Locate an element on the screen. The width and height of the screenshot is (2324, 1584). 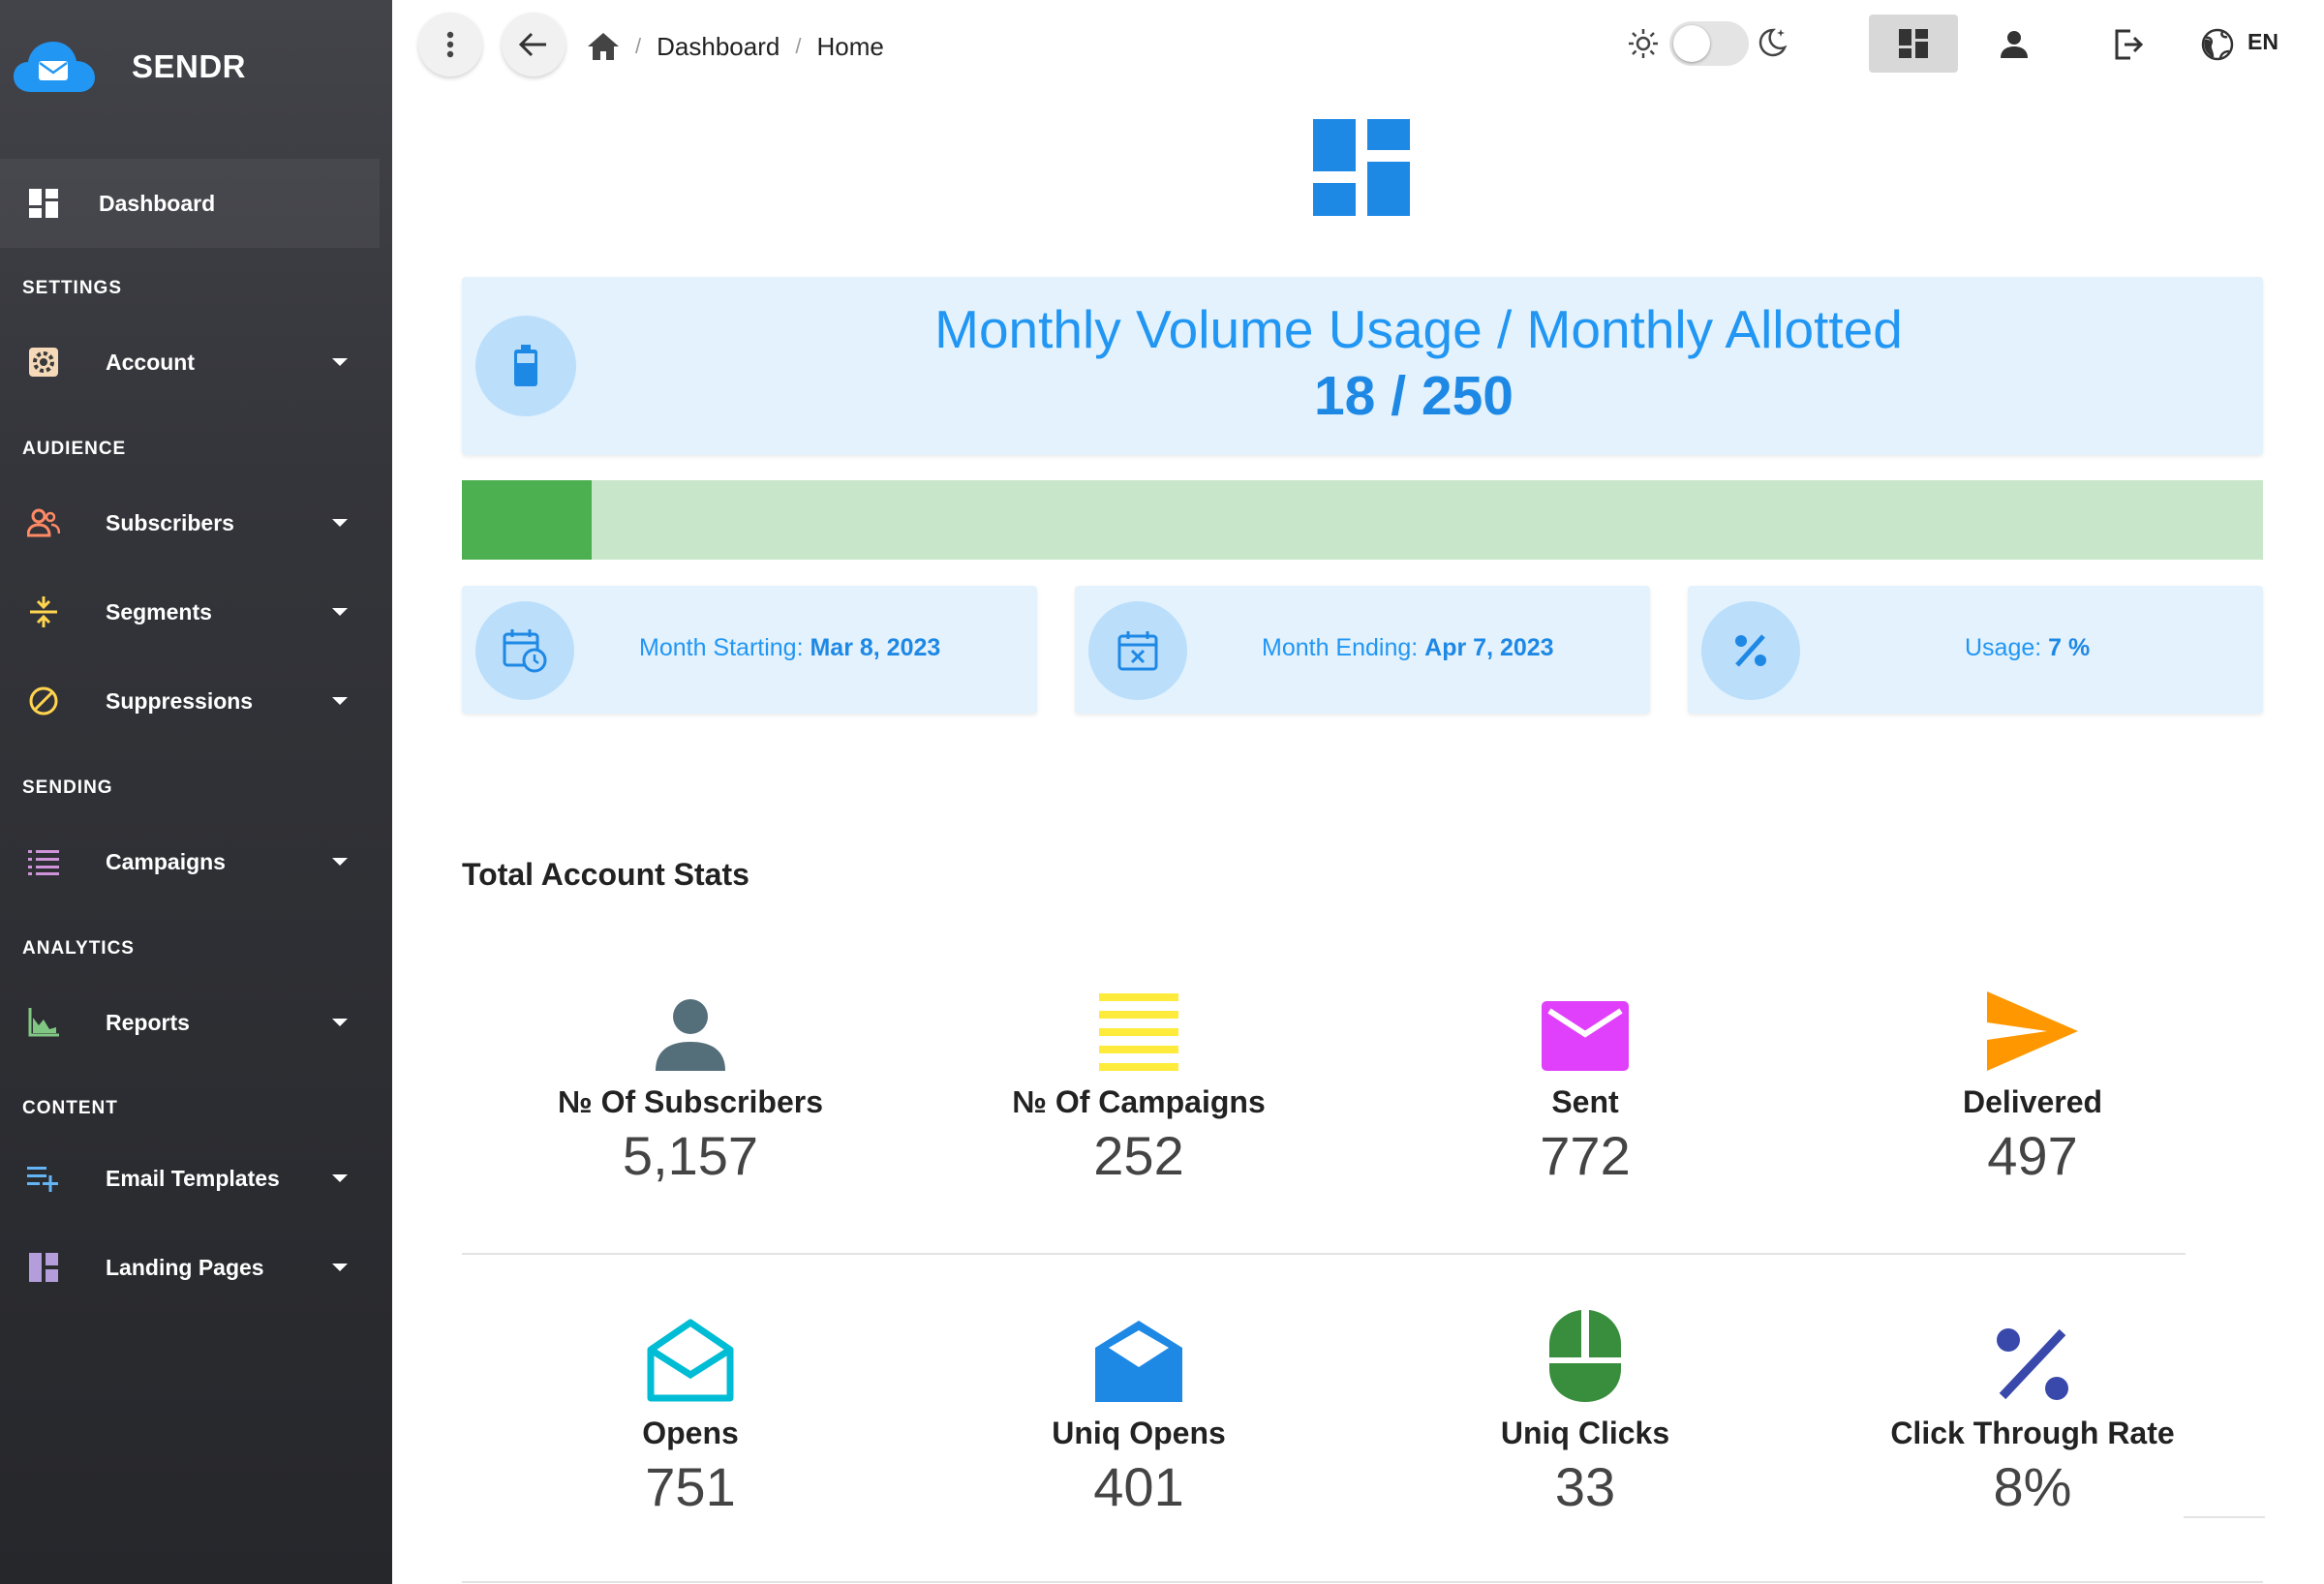
stat-value: 33 is located at coordinates (1585, 1486).